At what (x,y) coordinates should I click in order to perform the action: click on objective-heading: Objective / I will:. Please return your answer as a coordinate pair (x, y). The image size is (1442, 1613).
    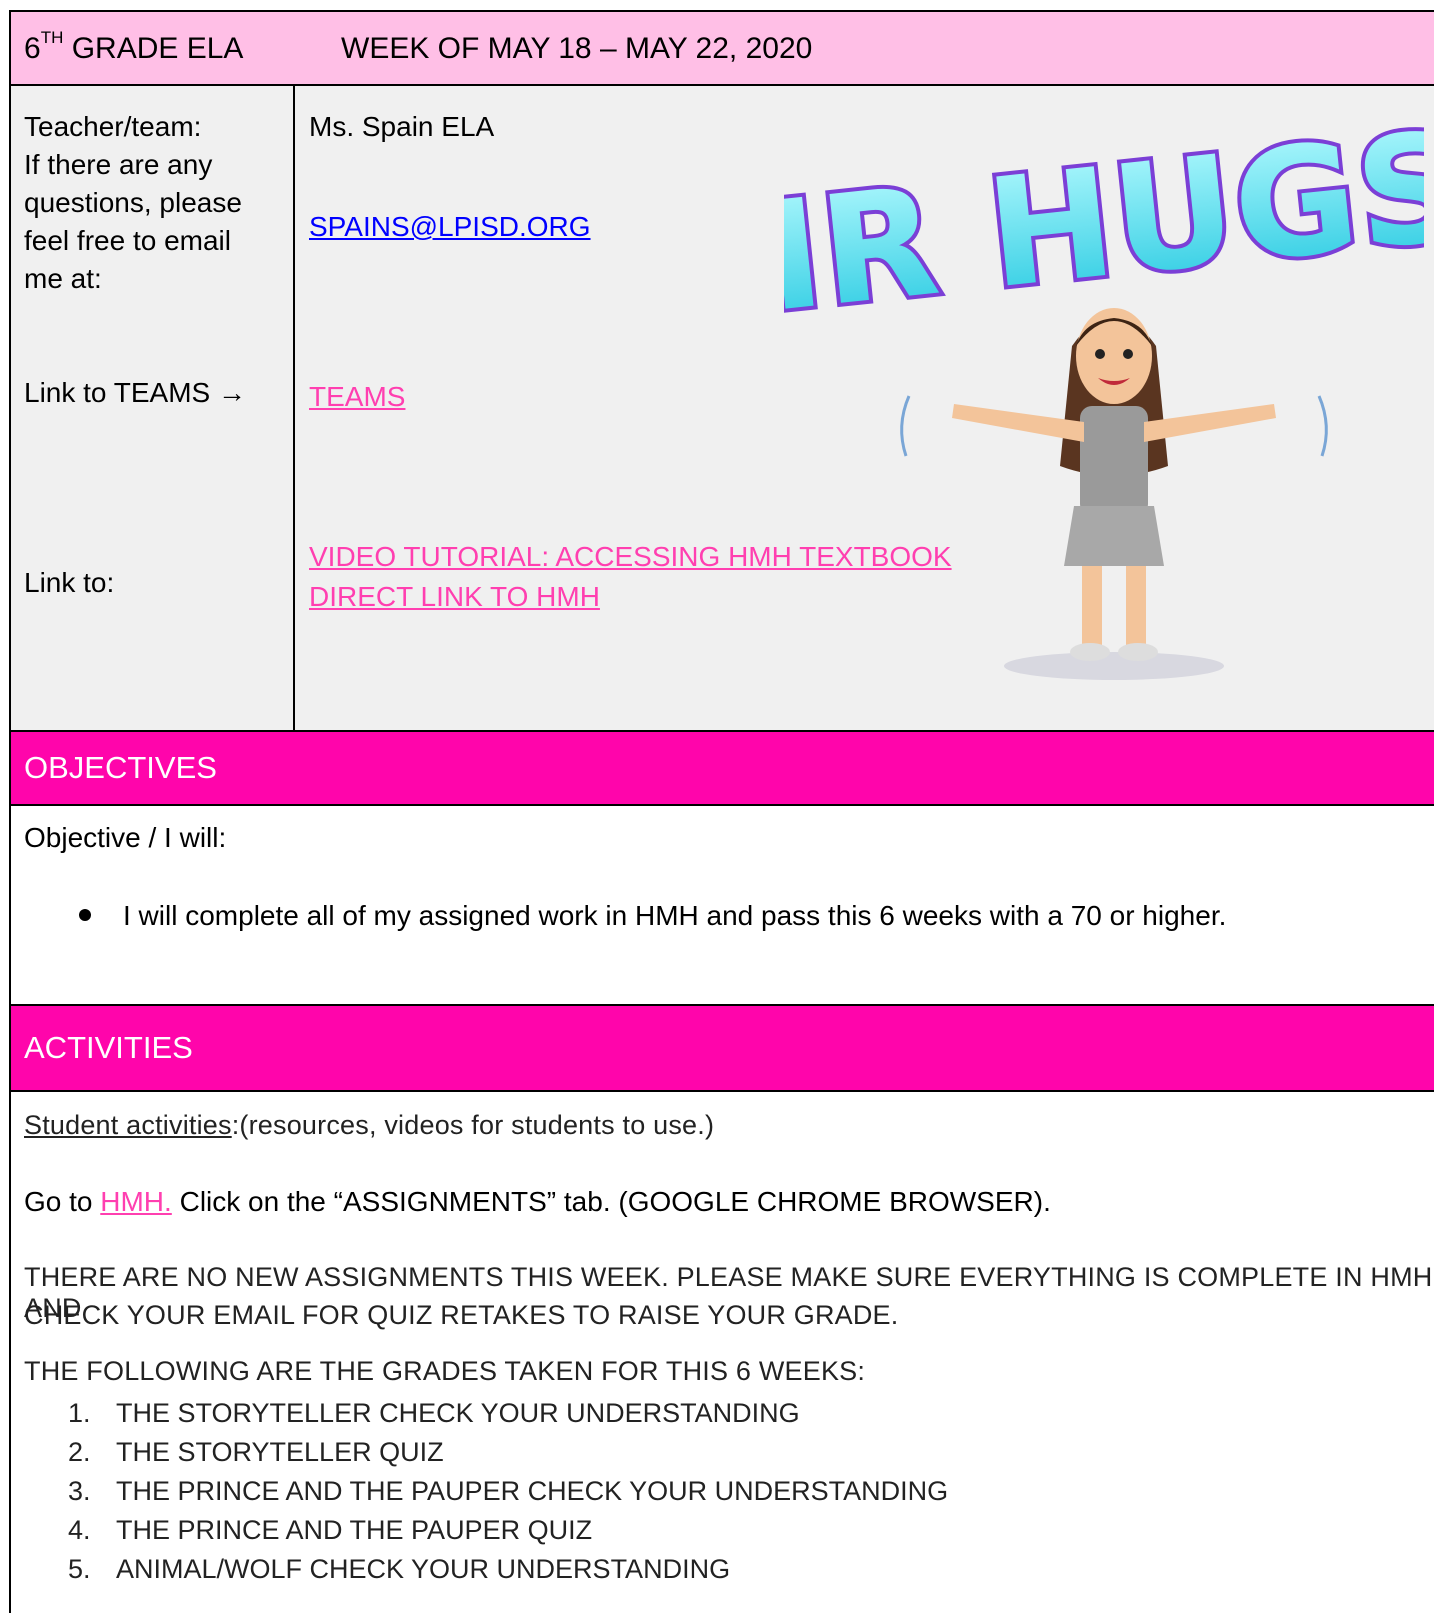
    Looking at the image, I should click on (125, 837).